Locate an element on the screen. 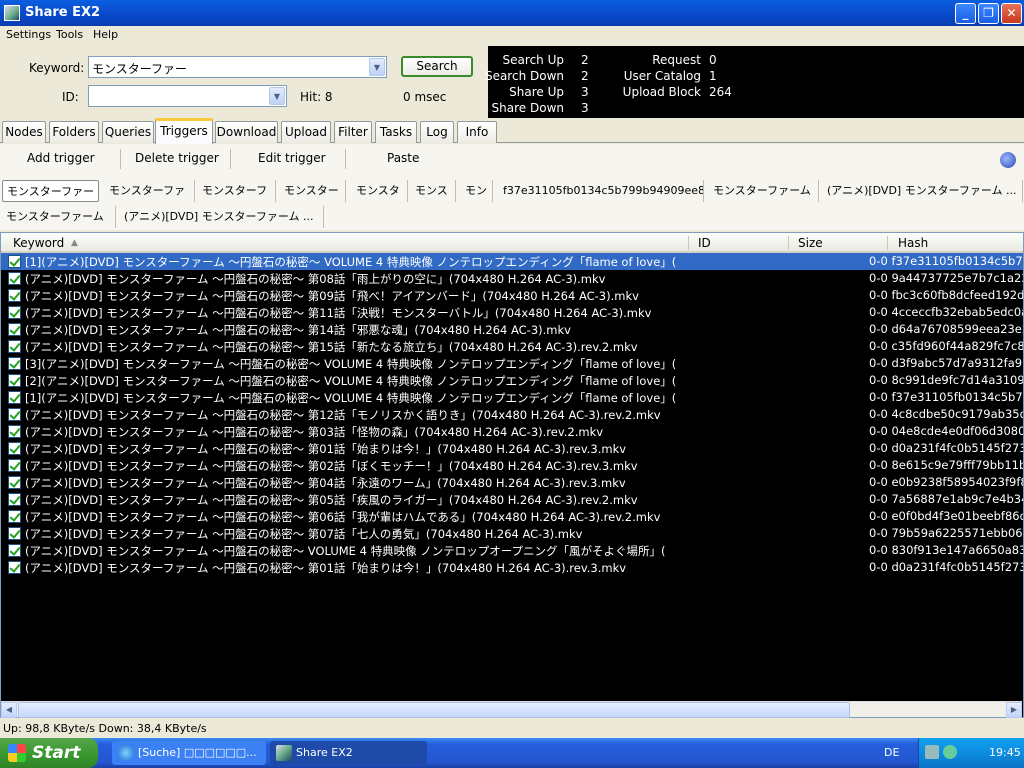  horizontal-scrollbar: ◀ ▶ is located at coordinates (511, 709).